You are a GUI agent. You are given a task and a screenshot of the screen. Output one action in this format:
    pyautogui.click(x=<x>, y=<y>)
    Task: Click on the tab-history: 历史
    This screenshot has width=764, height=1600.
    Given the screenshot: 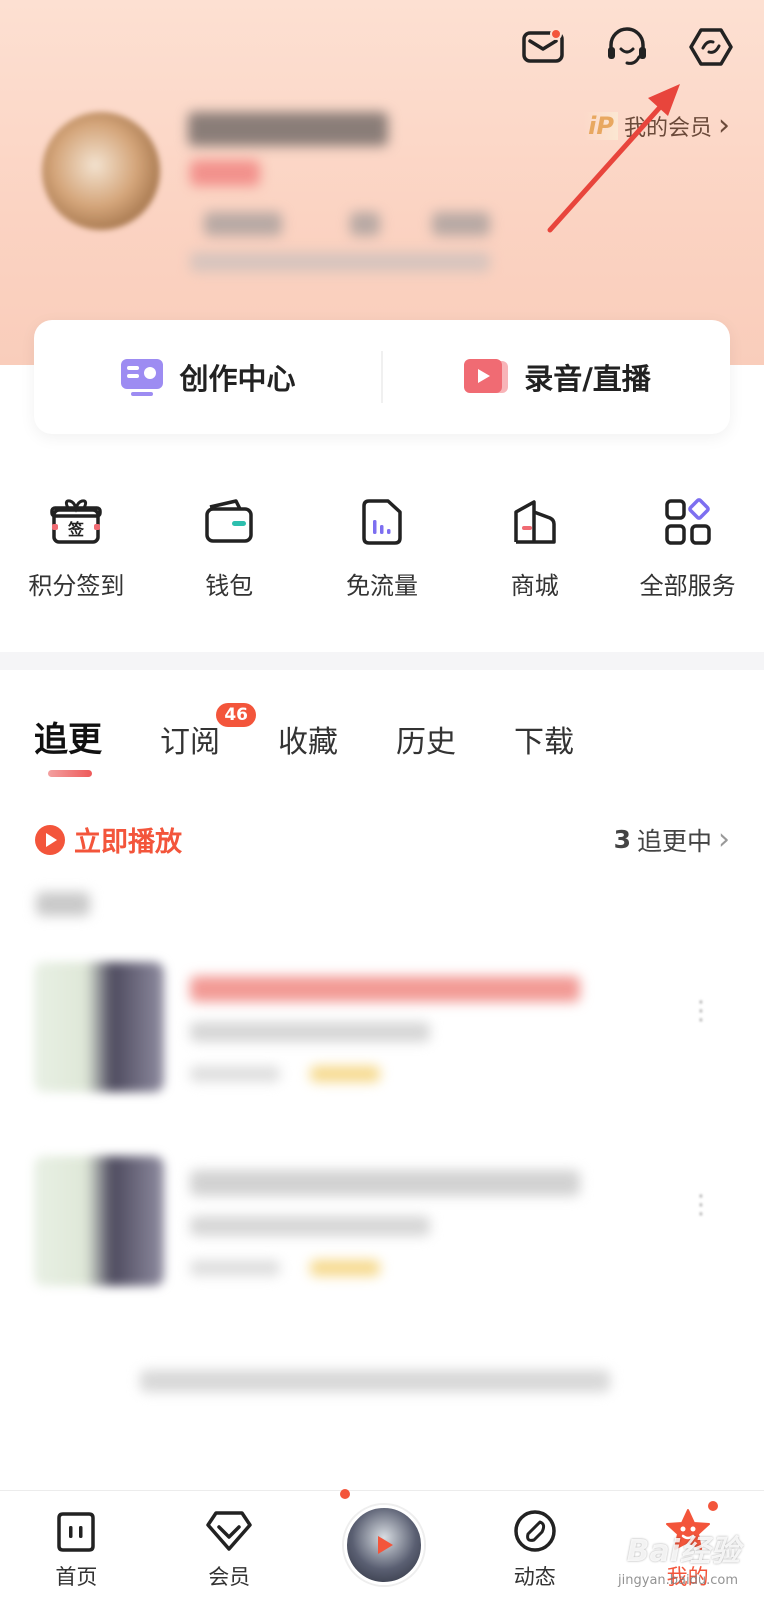 What is the action you would take?
    pyautogui.click(x=426, y=739)
    